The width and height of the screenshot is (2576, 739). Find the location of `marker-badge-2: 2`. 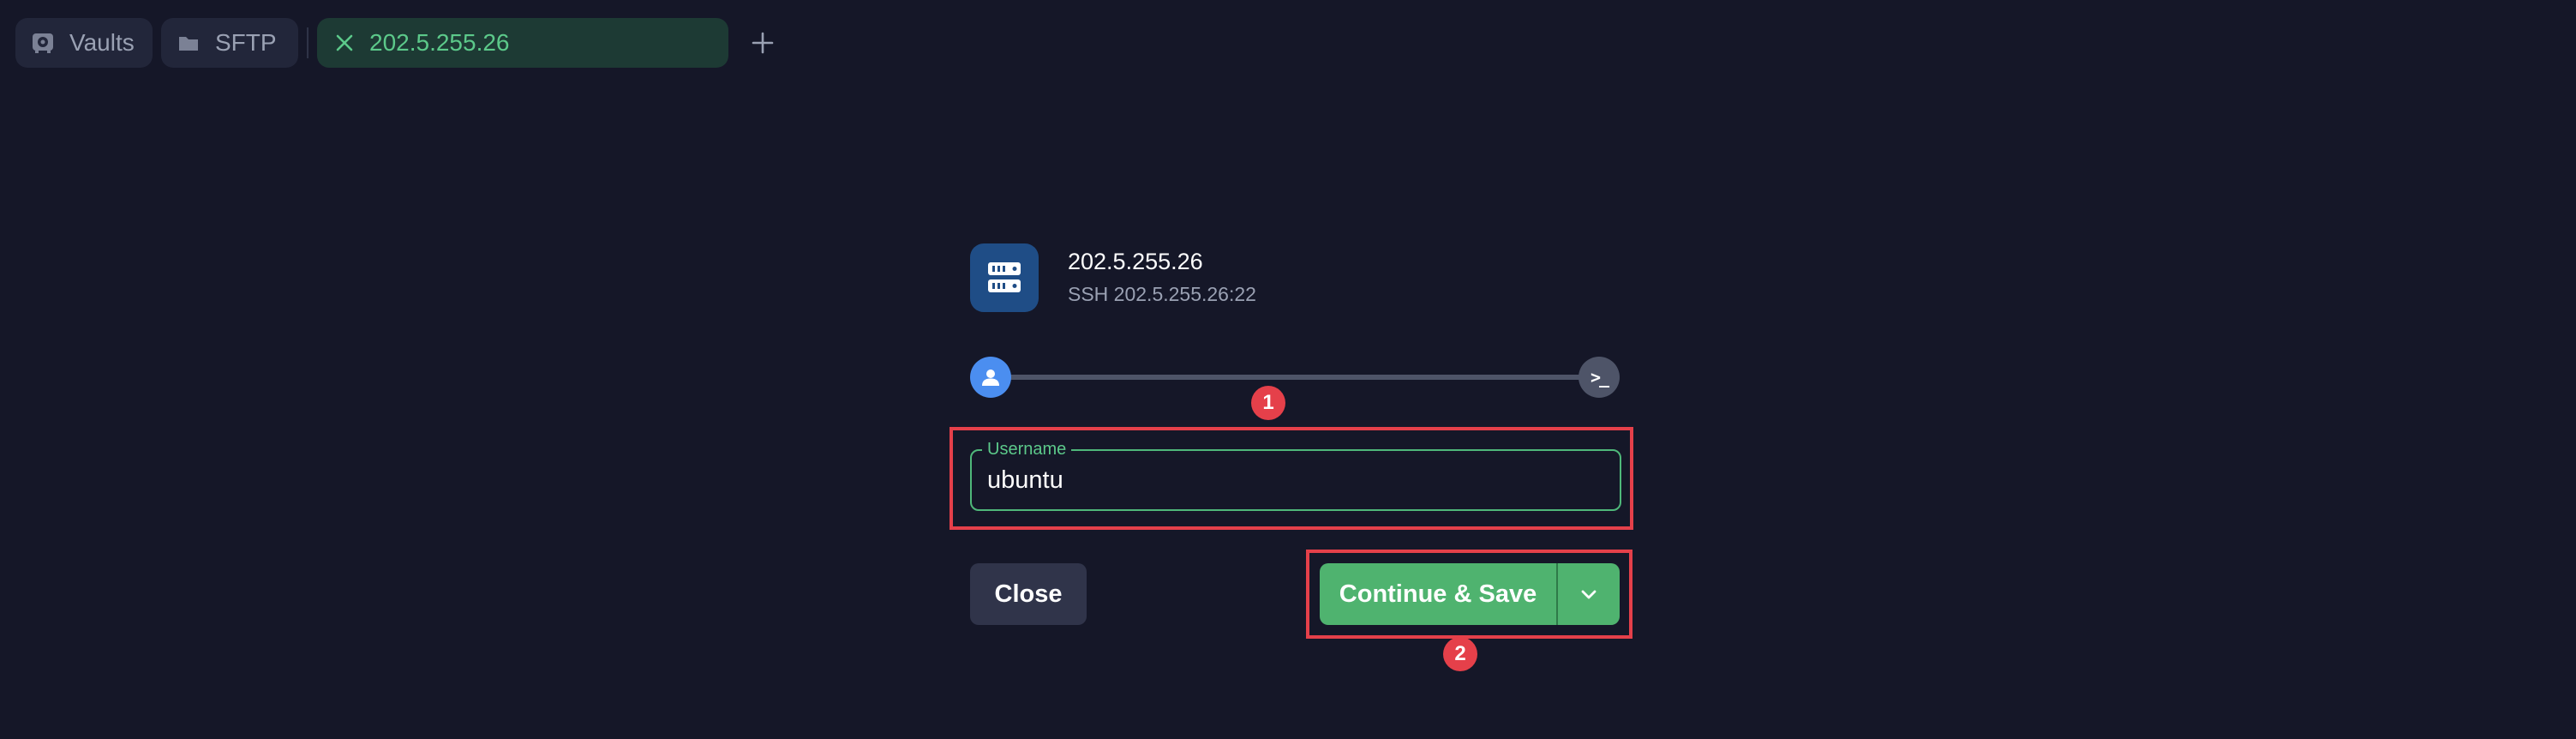

marker-badge-2: 2 is located at coordinates (1460, 654).